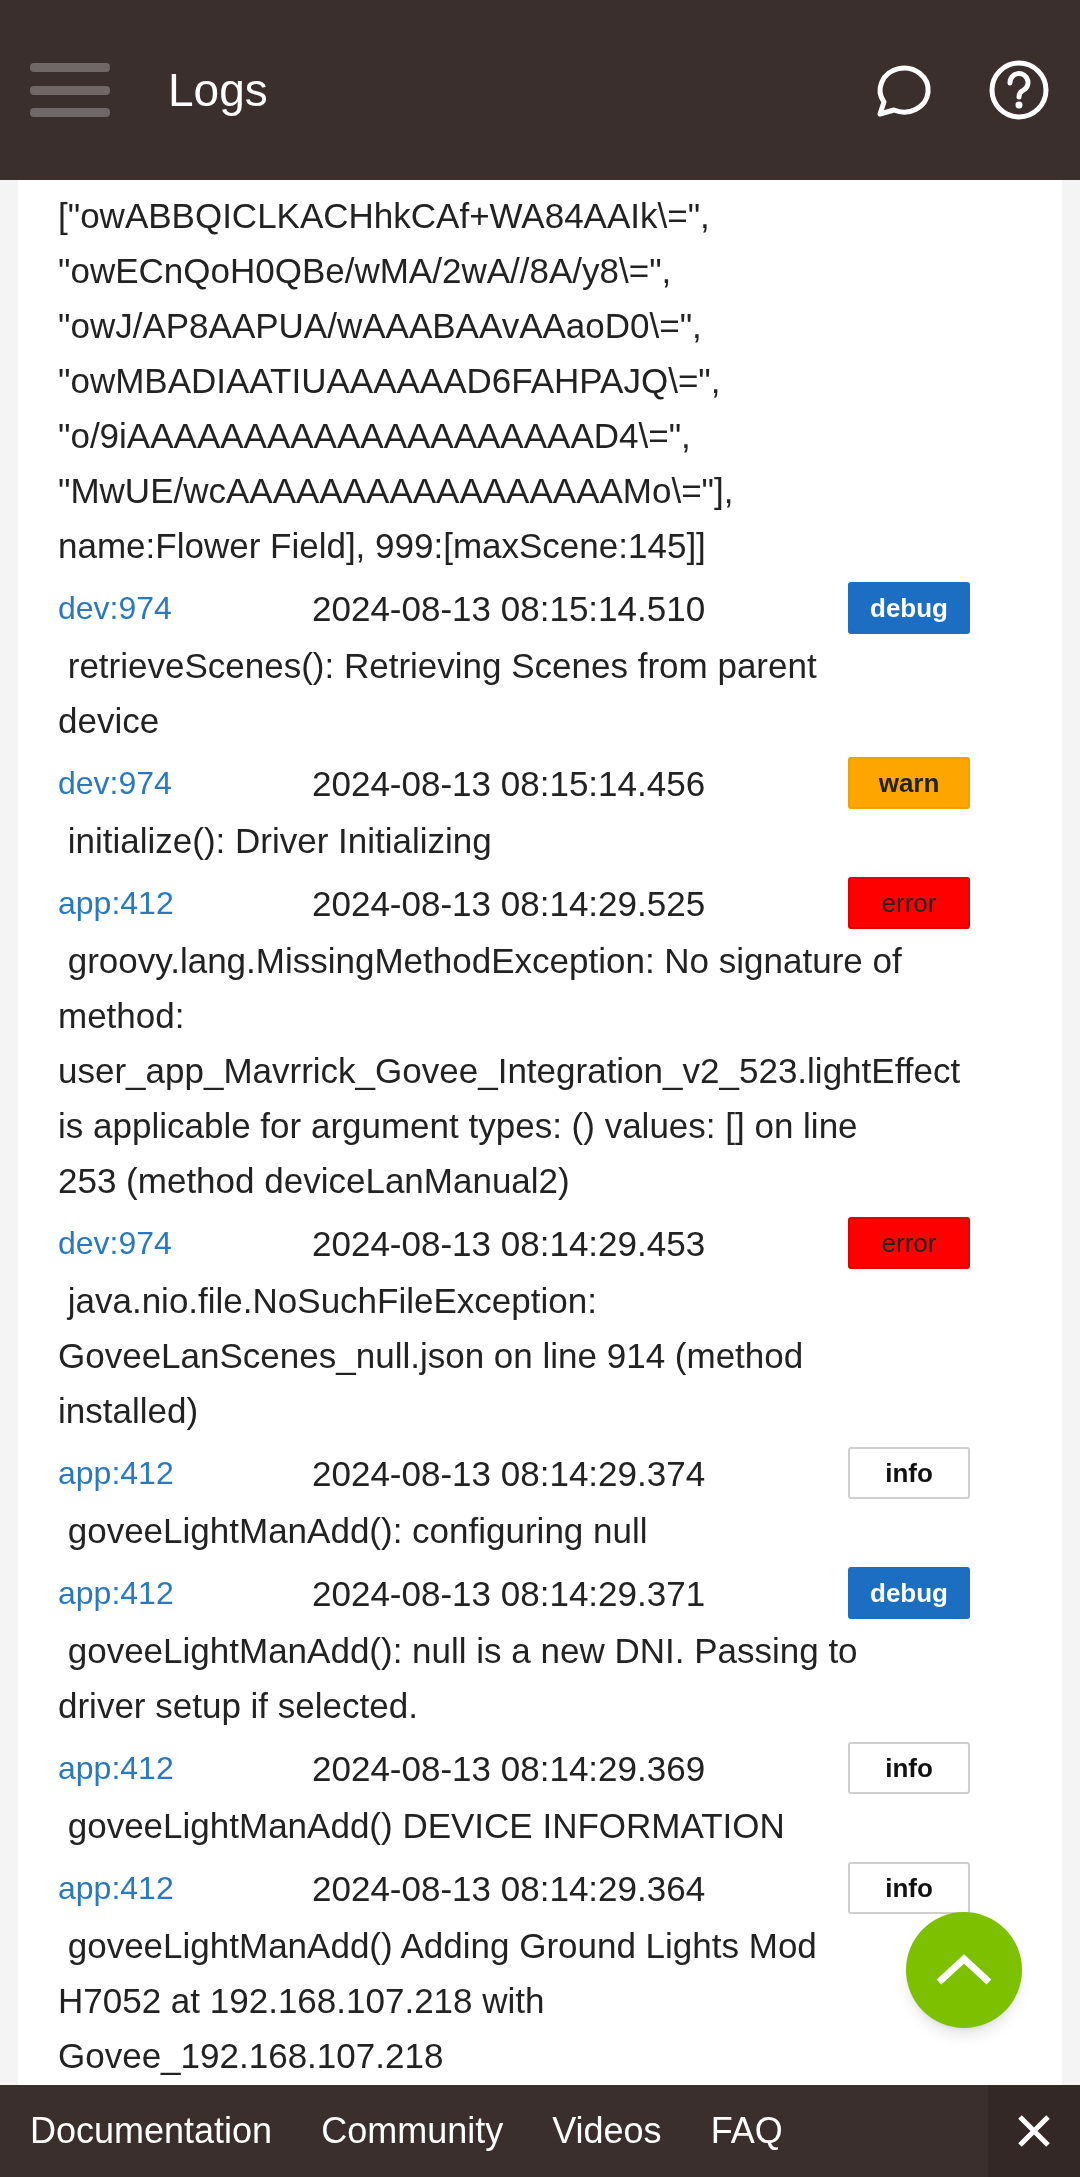 This screenshot has height=2177, width=1080. I want to click on log-message-line: GoveeLanScenes_null.json on line 914 (method, so click(431, 1355).